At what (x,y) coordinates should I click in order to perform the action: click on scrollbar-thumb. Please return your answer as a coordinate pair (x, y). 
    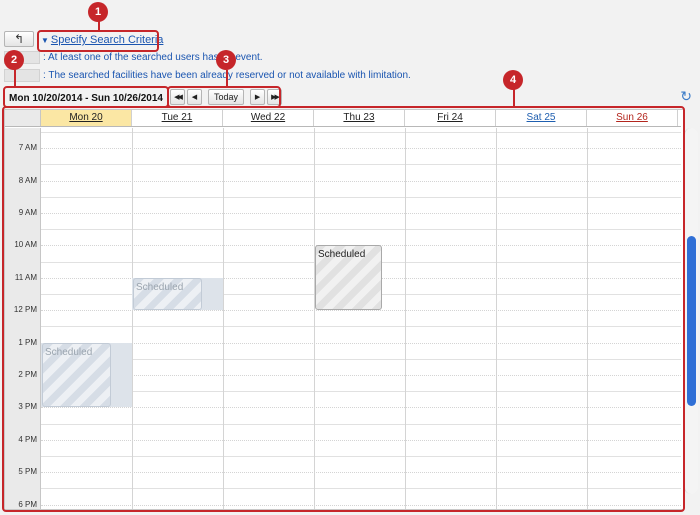
    Looking at the image, I should click on (691, 321).